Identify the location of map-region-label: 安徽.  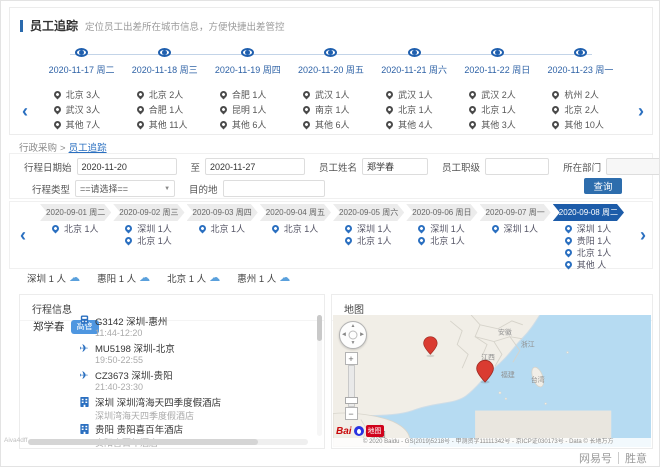
(505, 332).